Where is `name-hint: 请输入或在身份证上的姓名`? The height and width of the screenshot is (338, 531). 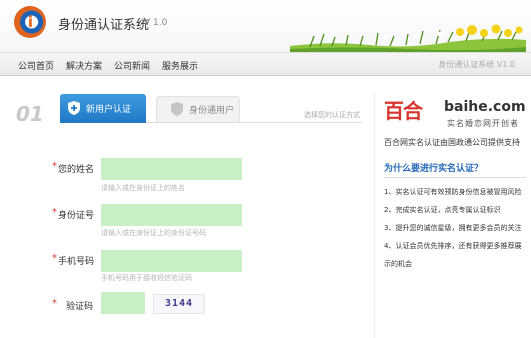 name-hint: 请输入或在身份证上的姓名 is located at coordinates (143, 188).